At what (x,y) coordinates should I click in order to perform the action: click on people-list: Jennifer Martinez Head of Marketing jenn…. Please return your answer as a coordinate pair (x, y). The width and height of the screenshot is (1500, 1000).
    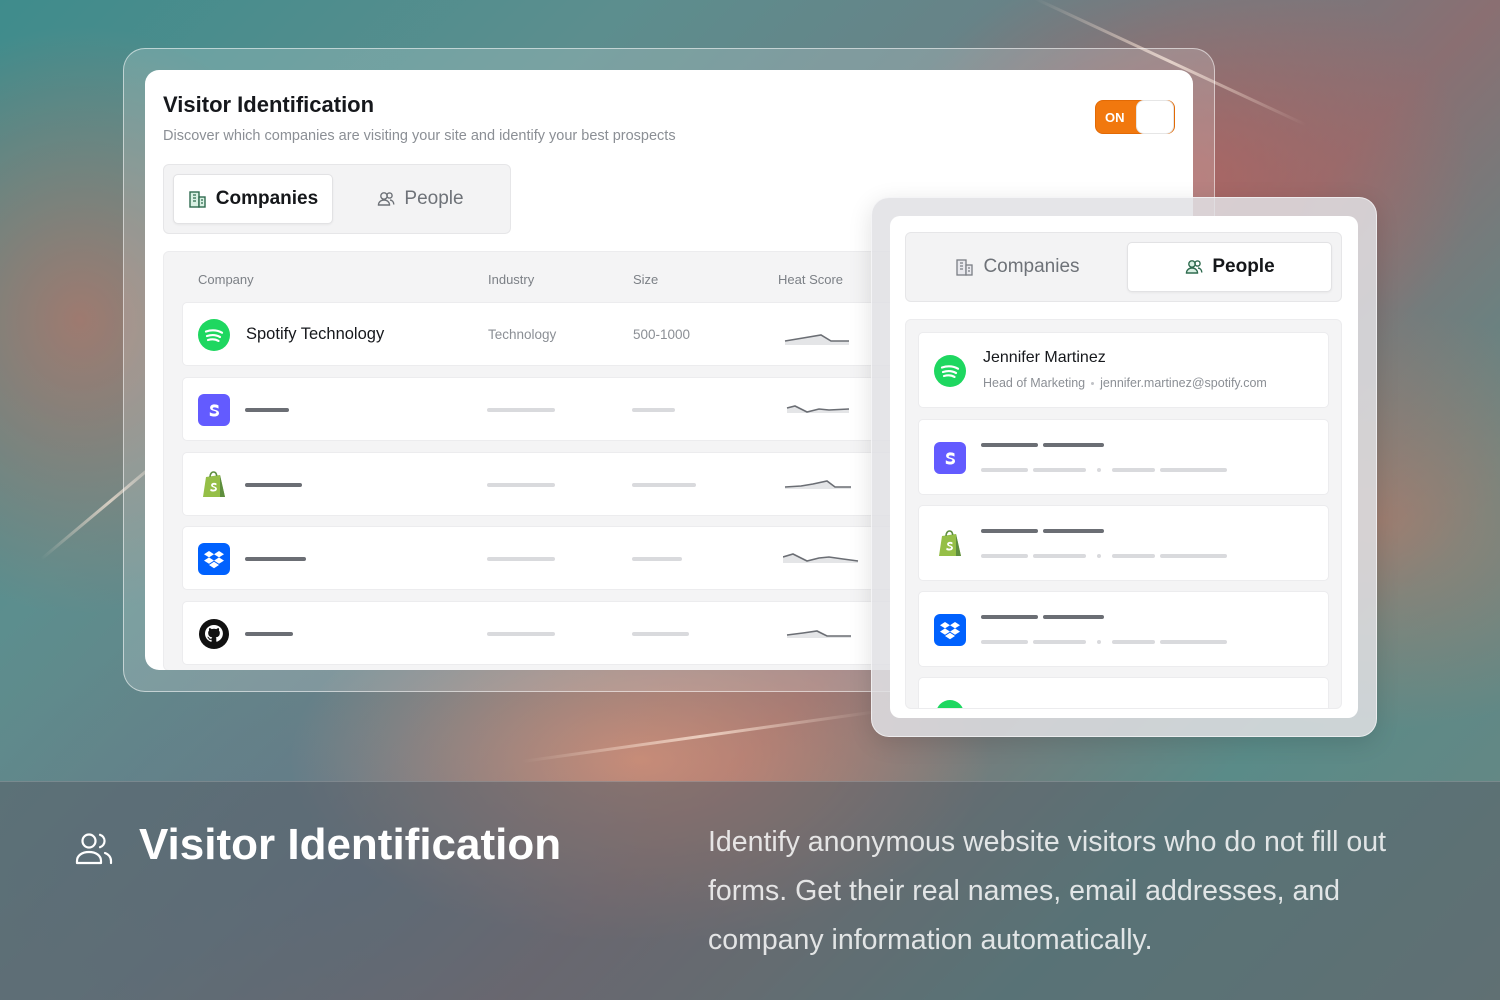
    Looking at the image, I should click on (1123, 514).